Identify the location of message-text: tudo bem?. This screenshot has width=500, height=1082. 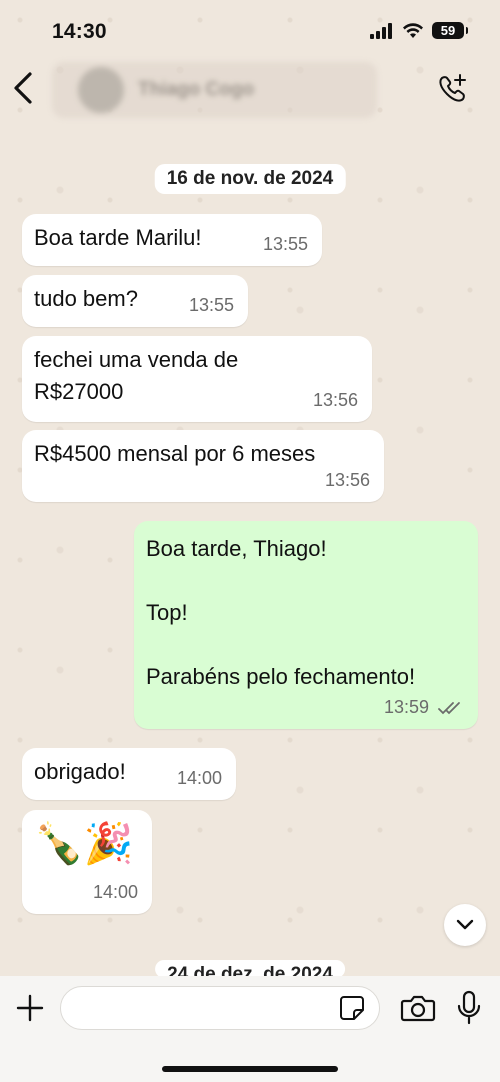
(86, 298).